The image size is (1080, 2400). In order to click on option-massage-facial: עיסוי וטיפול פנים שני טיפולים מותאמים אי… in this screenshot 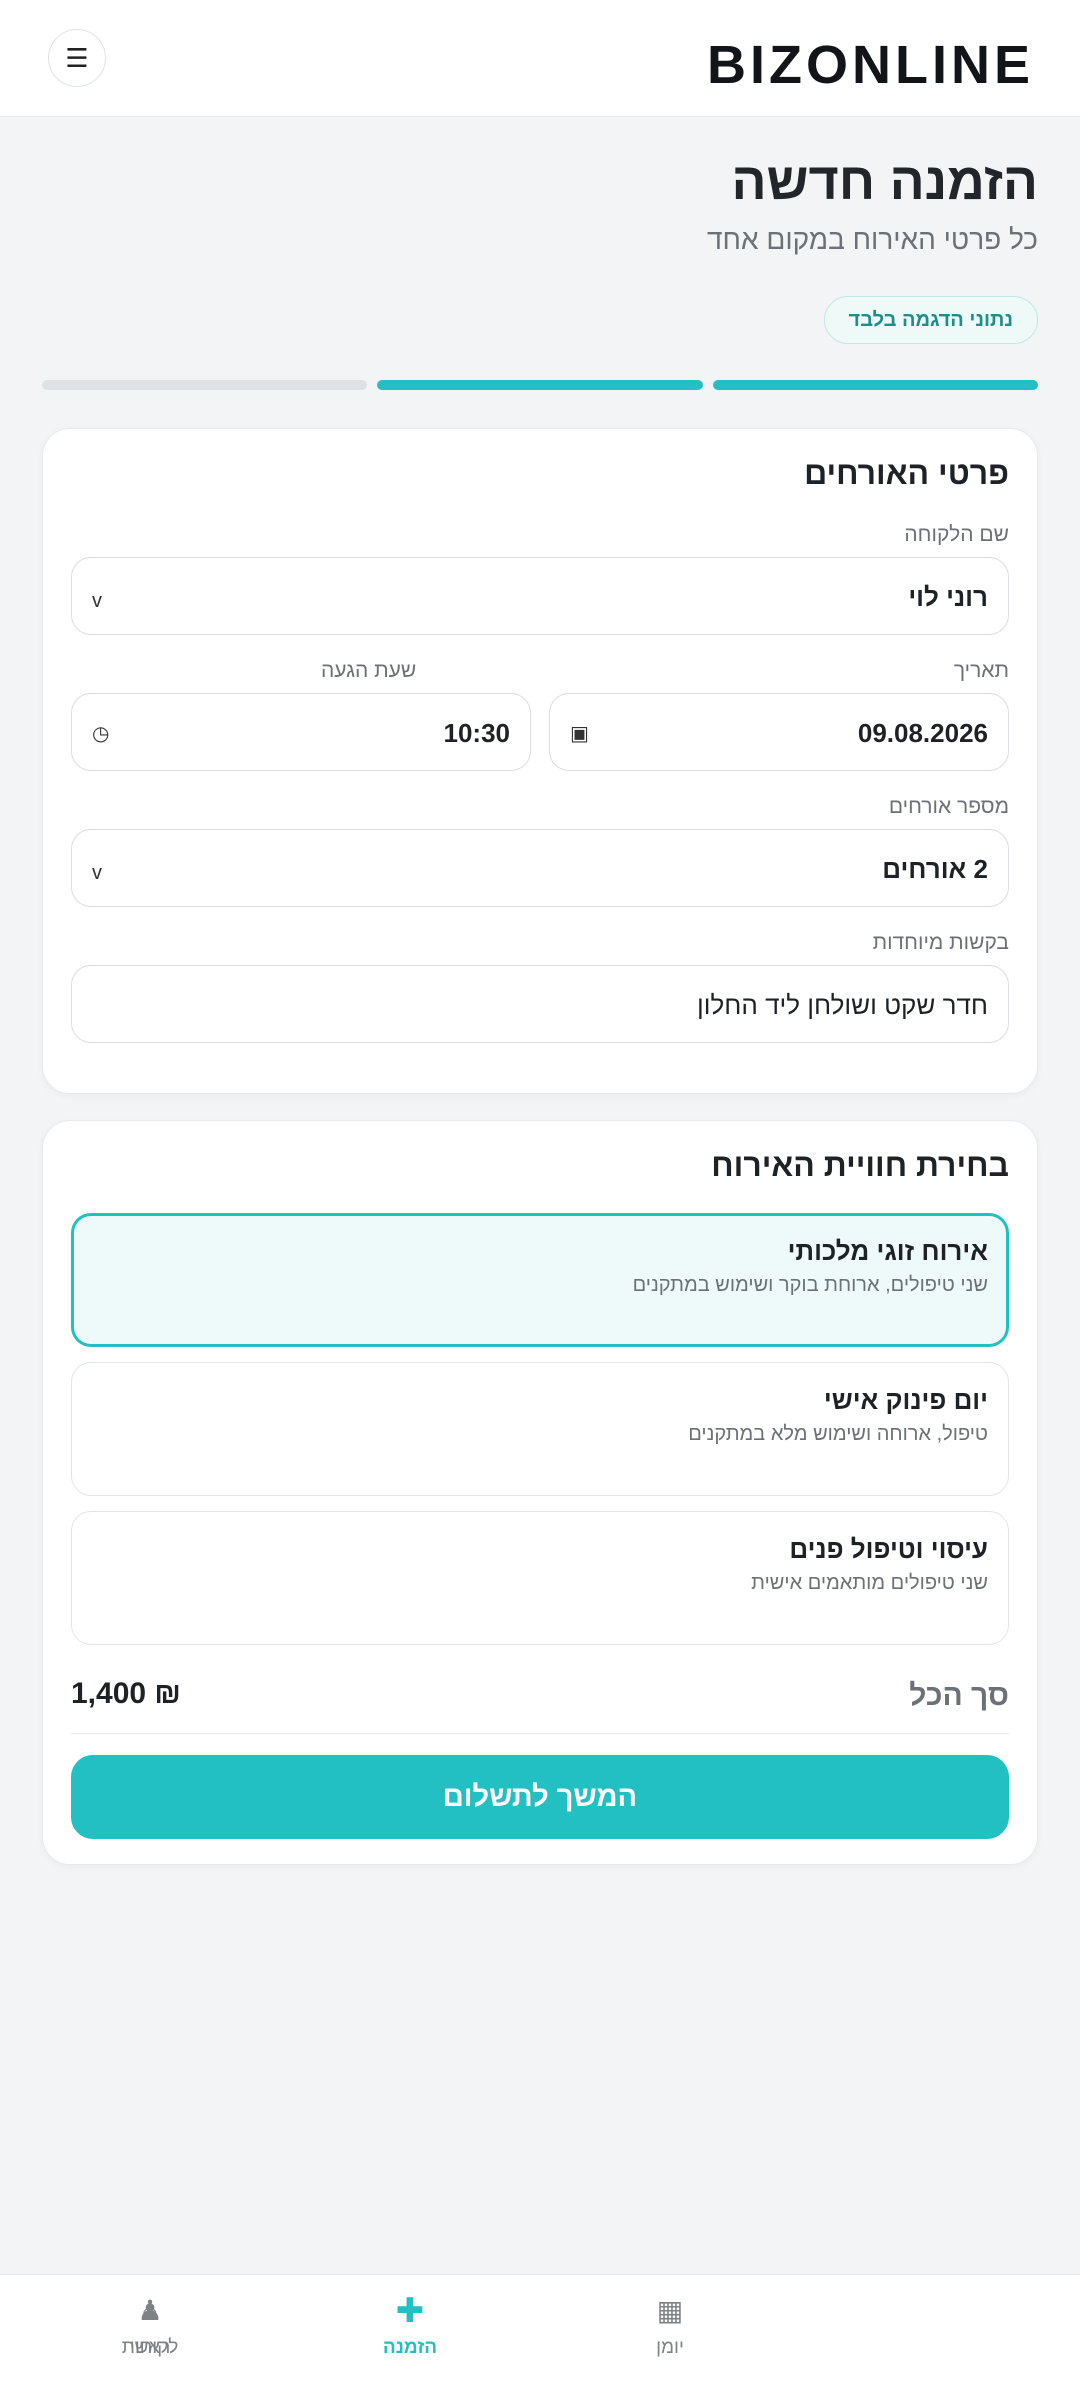, I will do `click(540, 1578)`.